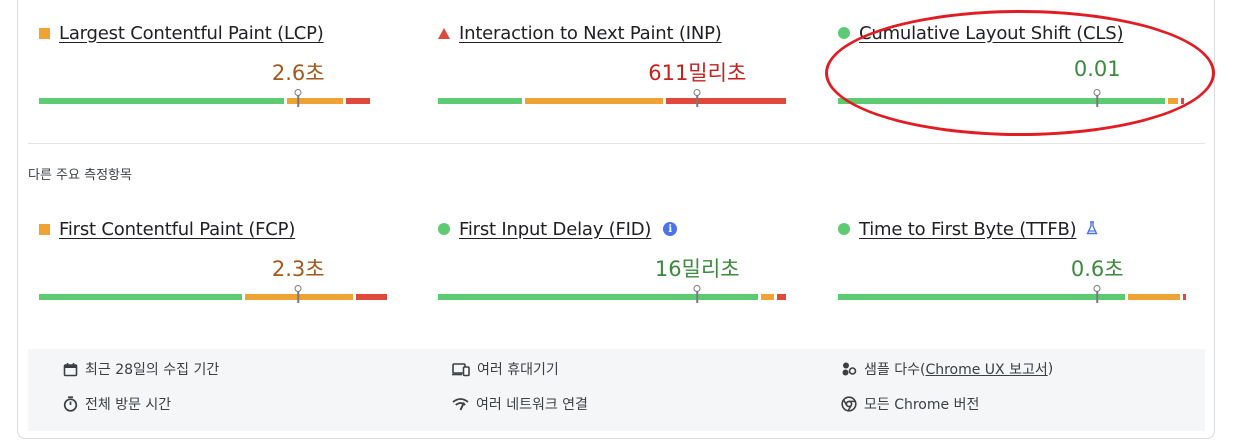 The height and width of the screenshot is (445, 1233). I want to click on metric-value: 16밀리초, so click(697, 269).